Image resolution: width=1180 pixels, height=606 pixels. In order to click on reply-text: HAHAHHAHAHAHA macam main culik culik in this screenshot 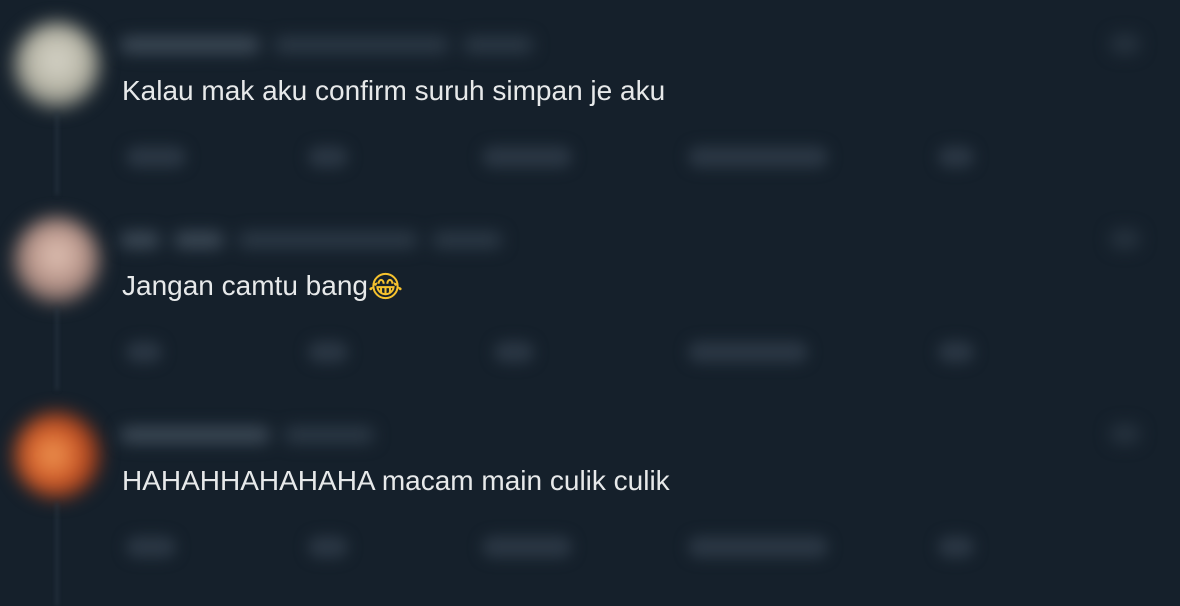, I will do `click(396, 481)`.